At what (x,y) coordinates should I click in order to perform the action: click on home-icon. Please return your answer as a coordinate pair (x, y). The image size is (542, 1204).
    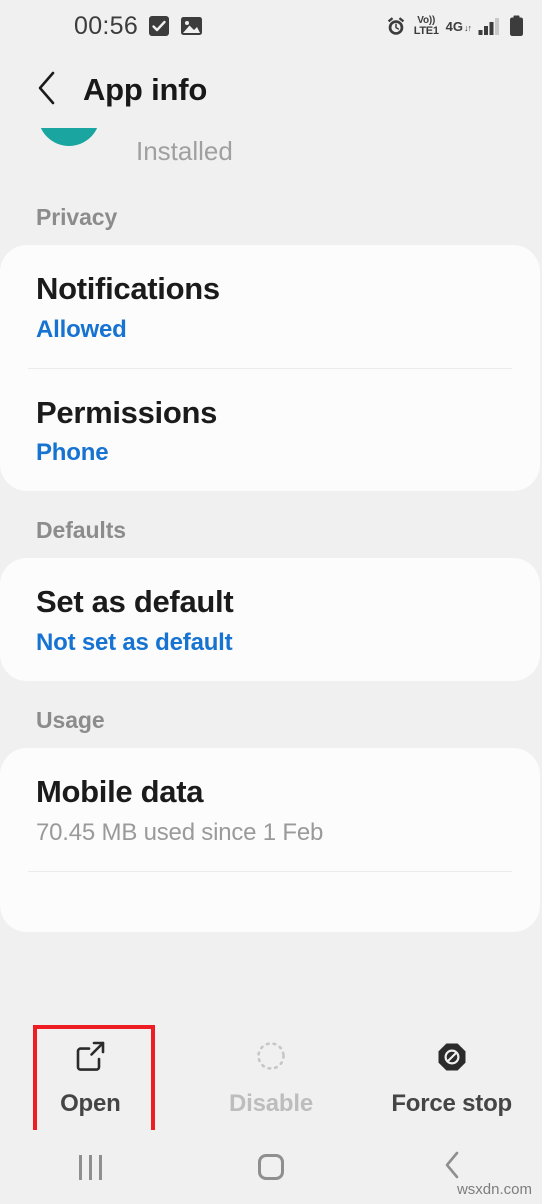
    Looking at the image, I should click on (271, 1167).